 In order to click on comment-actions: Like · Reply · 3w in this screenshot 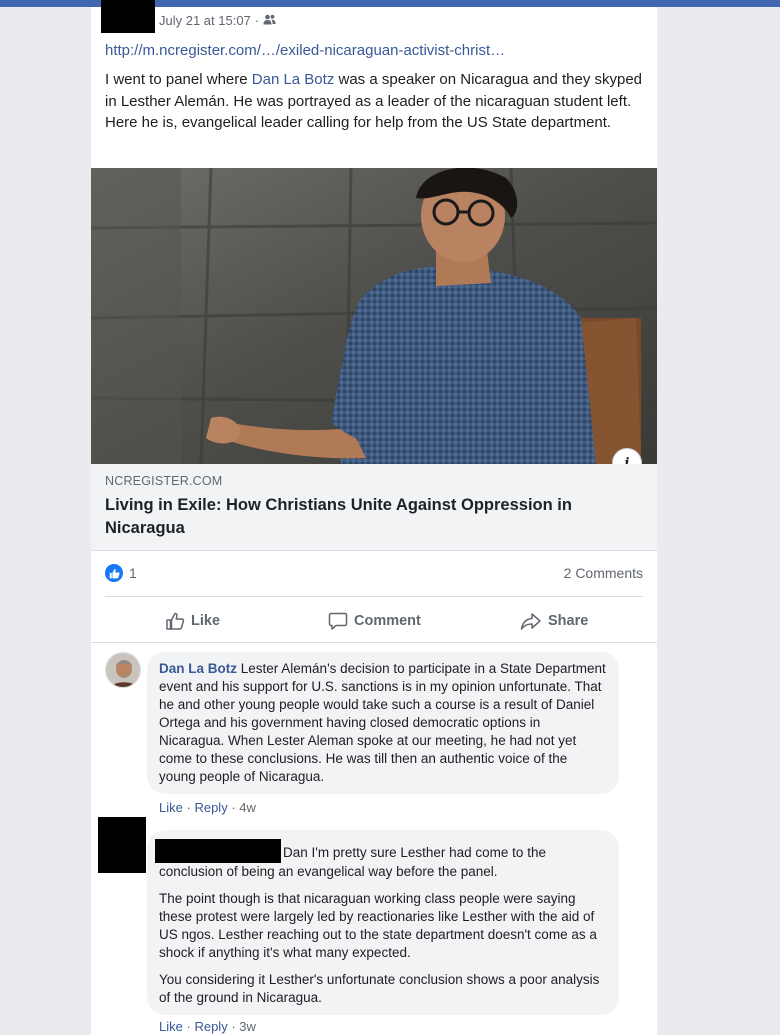, I will do `click(207, 1026)`.